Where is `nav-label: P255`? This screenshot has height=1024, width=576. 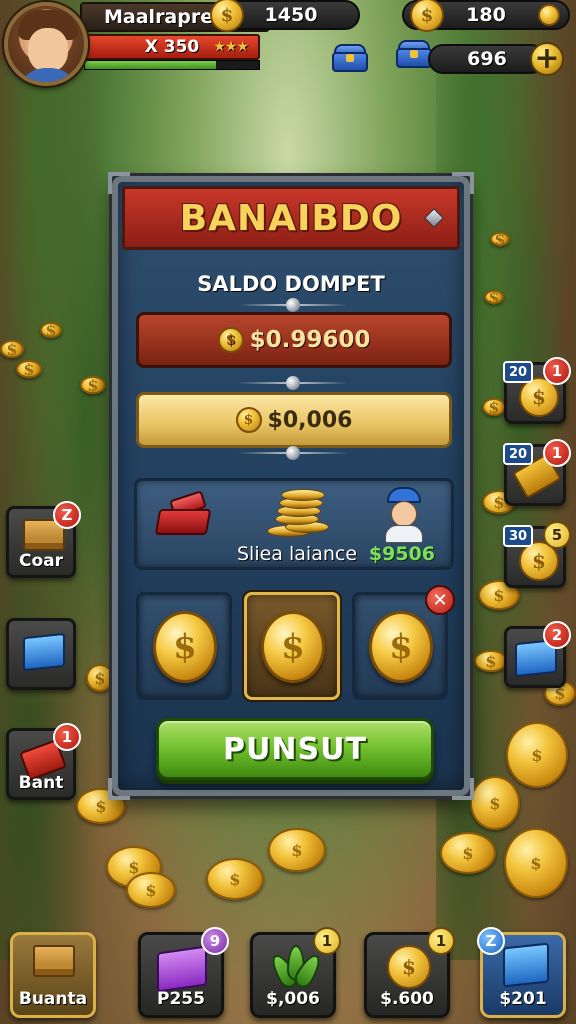
nav-label: P255 is located at coordinates (181, 999).